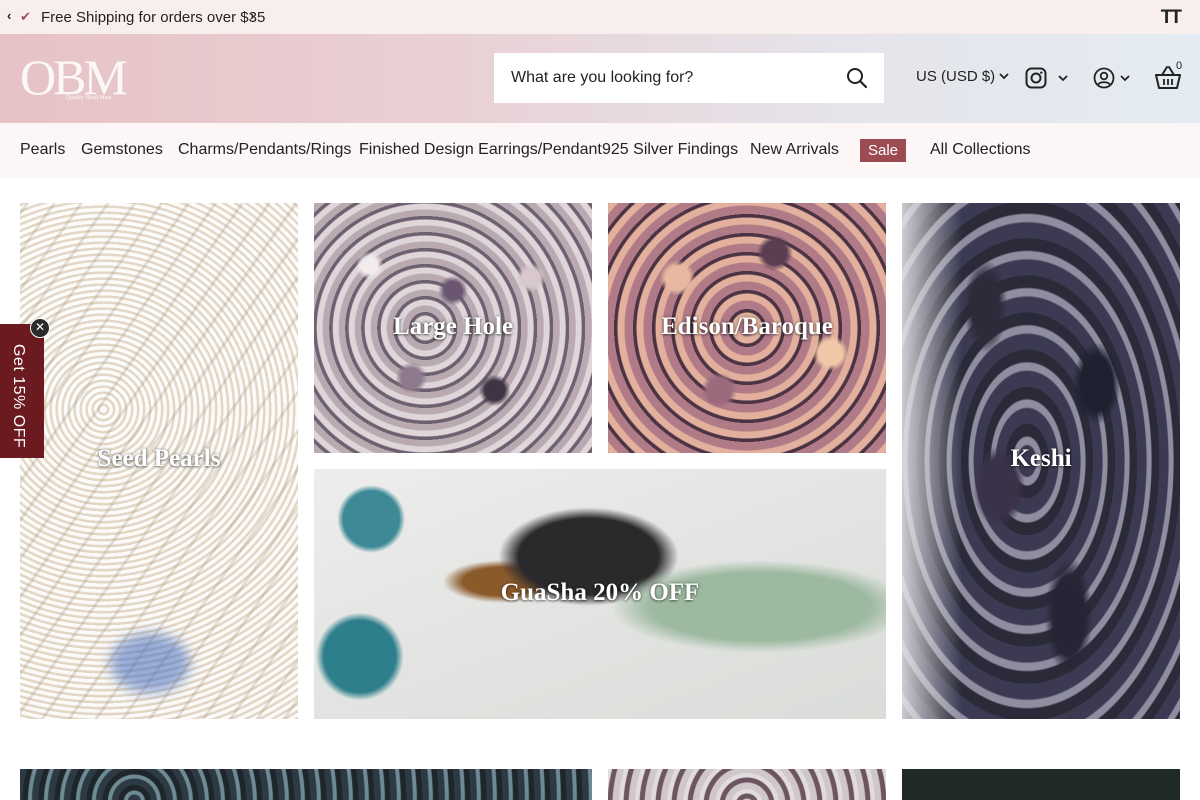 The height and width of the screenshot is (800, 1200). I want to click on check-icon: ✔, so click(25, 16).